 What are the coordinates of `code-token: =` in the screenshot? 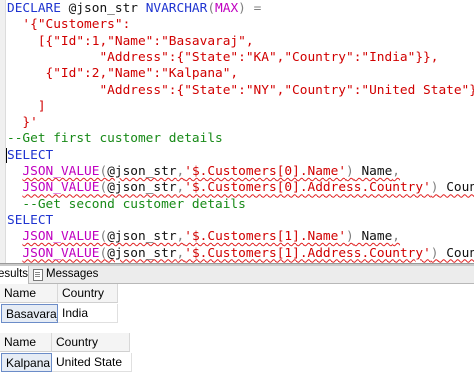 It's located at (257, 8).